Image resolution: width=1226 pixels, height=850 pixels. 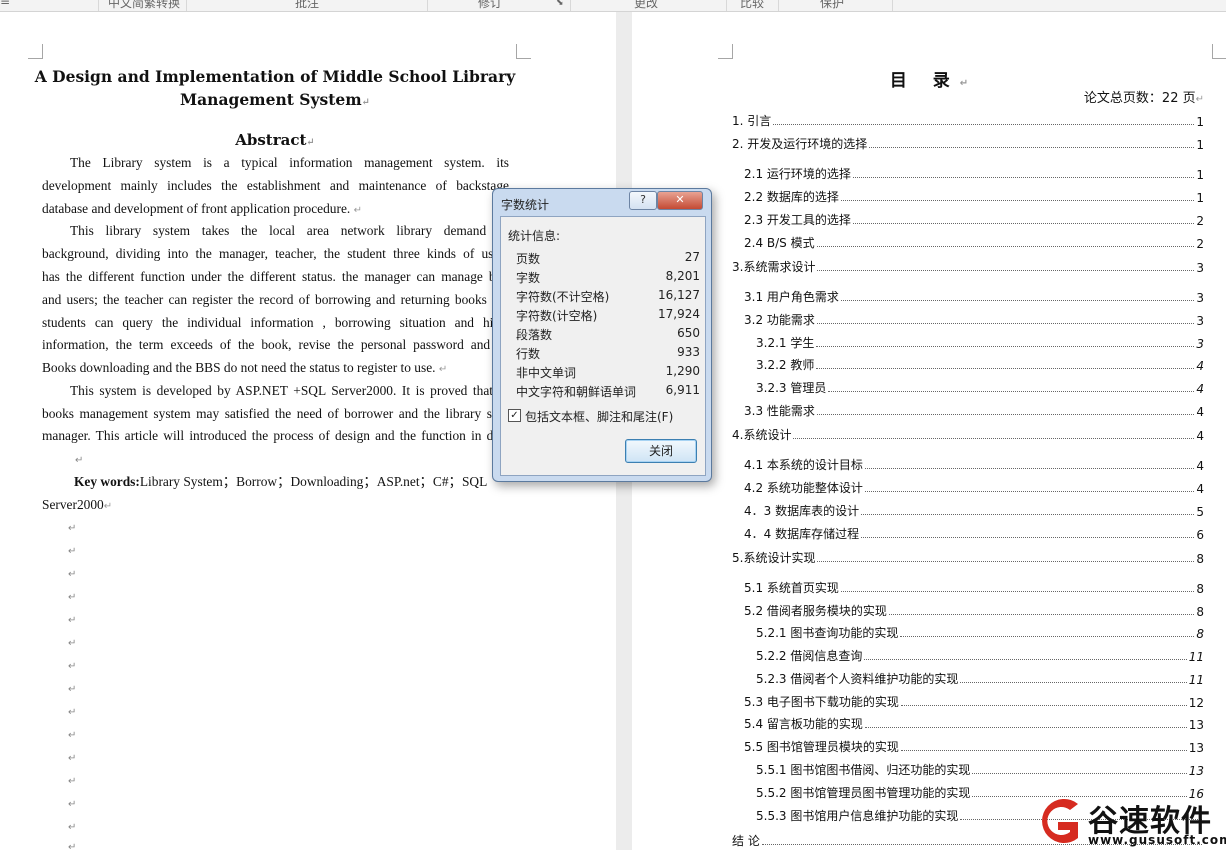 I want to click on toc-entry: 2.3 开发工具的选择 2, so click(x=974, y=219).